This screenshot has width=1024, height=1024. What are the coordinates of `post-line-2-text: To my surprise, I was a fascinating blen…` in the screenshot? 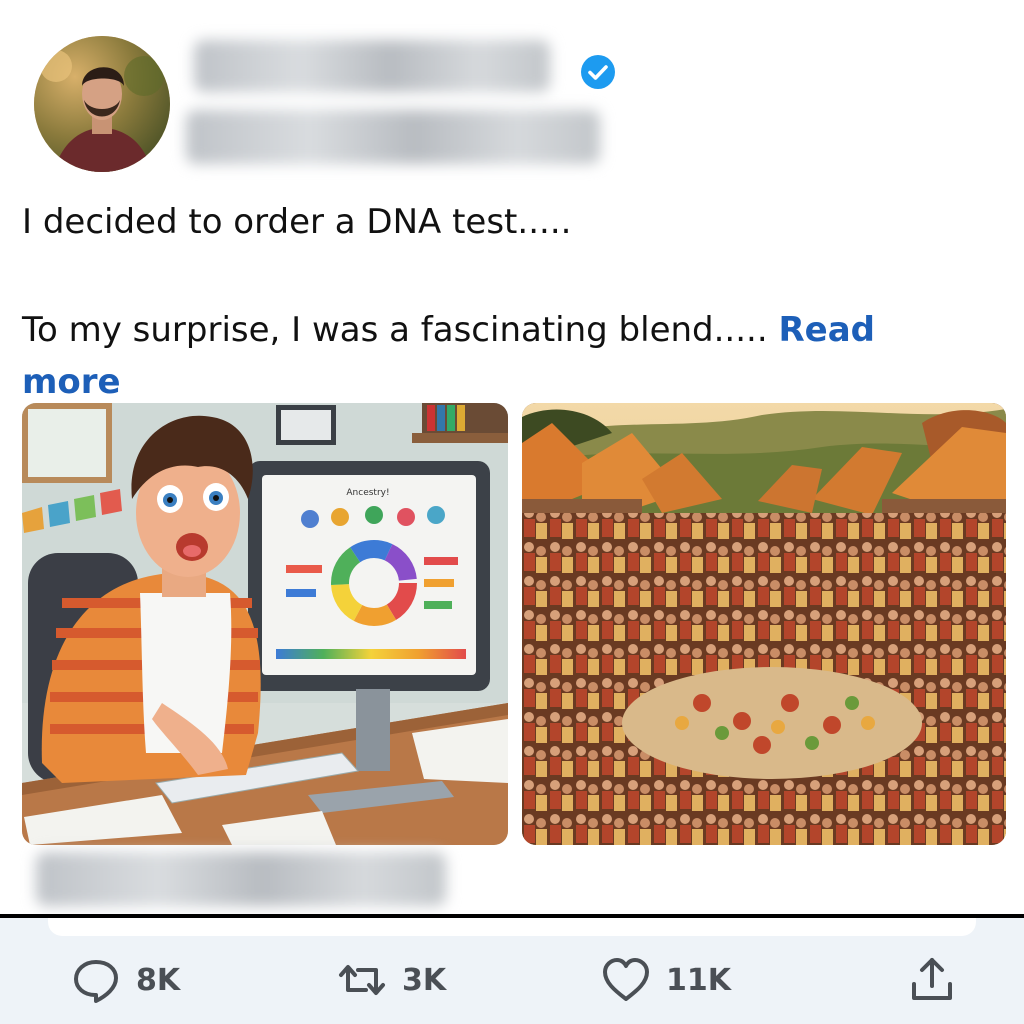 It's located at (400, 330).